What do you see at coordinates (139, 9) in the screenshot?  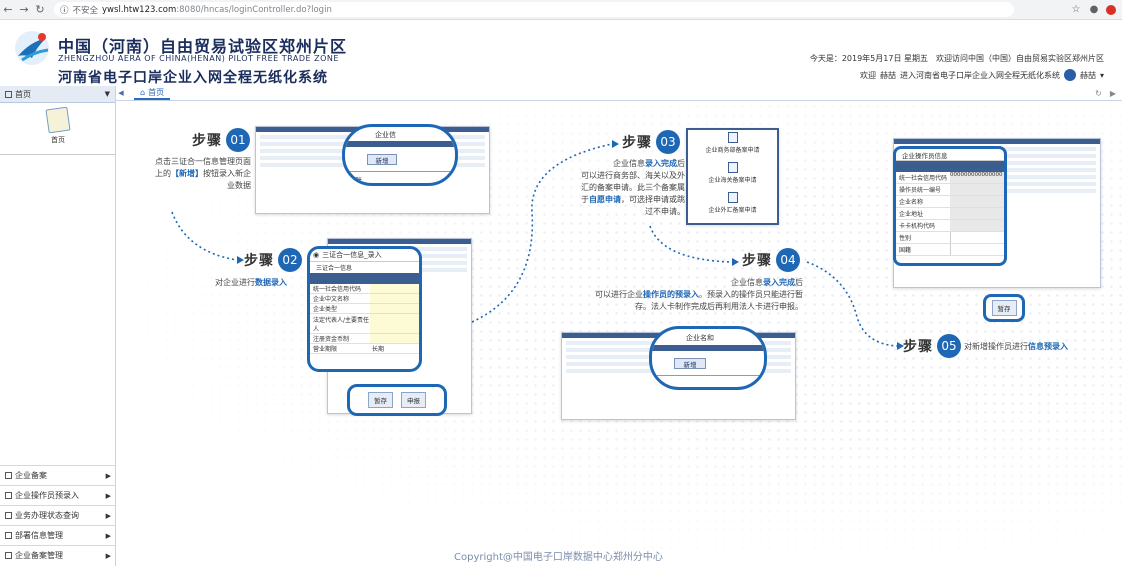 I see `url-host: ywsl.htw123.com` at bounding box center [139, 9].